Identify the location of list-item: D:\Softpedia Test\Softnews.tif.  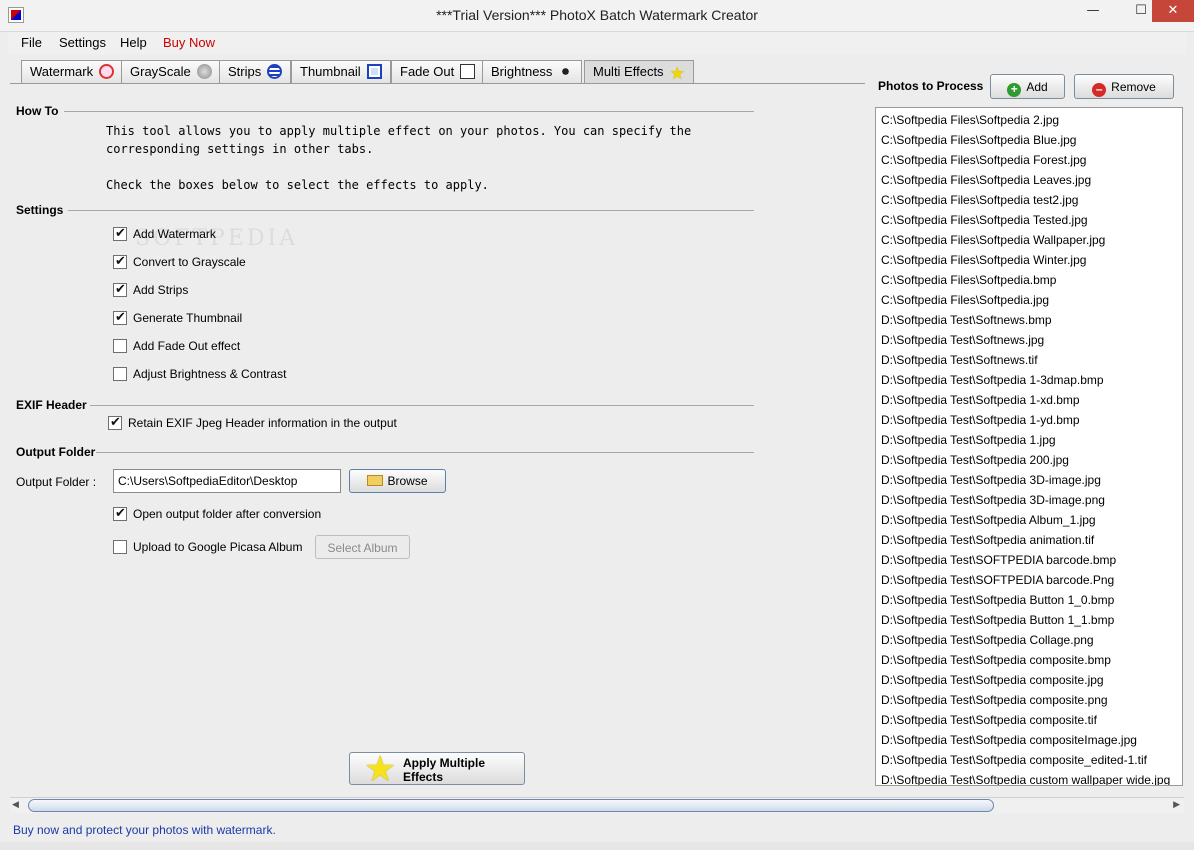
(1029, 360).